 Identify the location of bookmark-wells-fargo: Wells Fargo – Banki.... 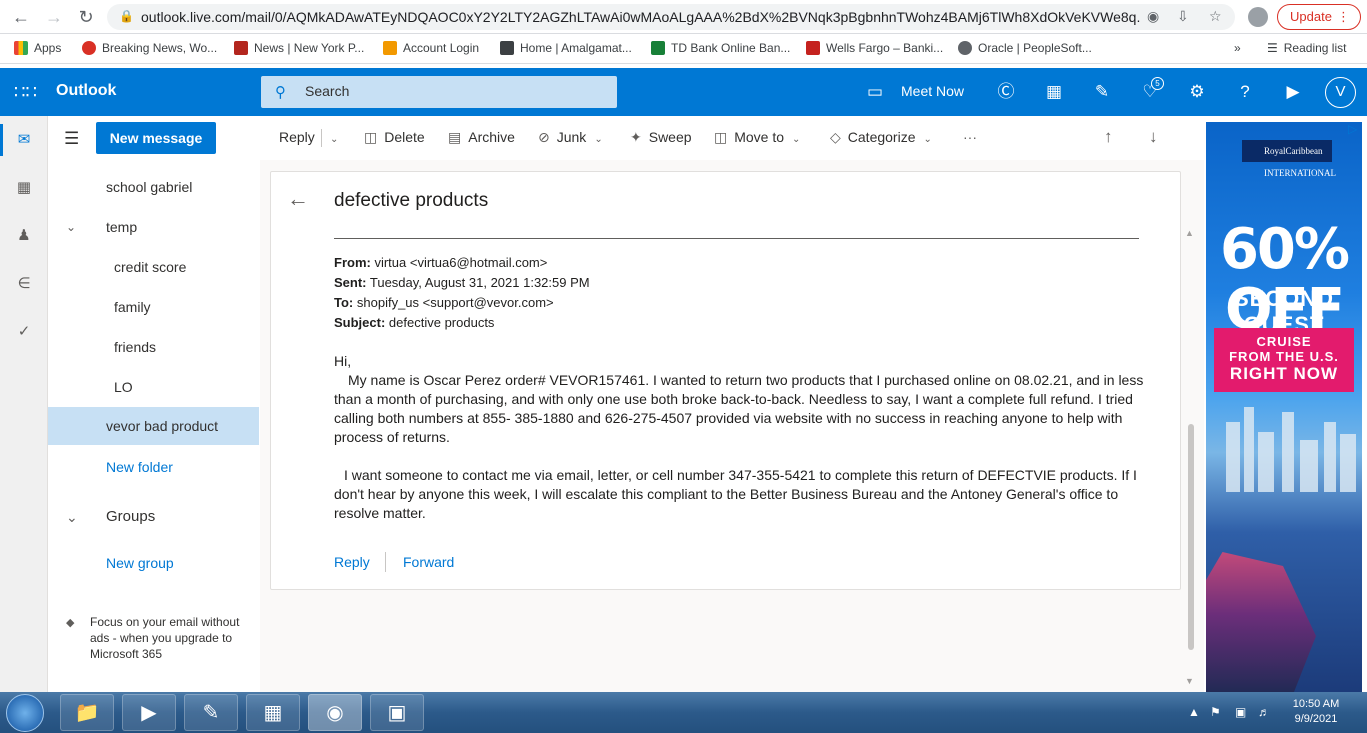
(874, 48).